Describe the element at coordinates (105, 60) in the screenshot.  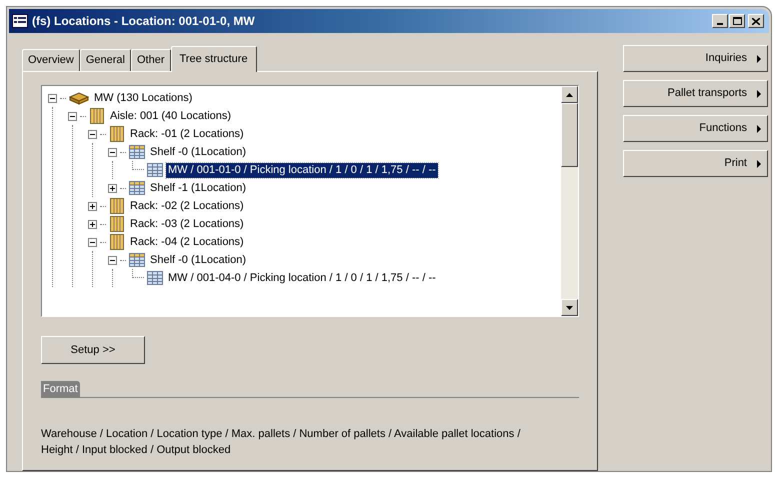
I see `tab: General` at that location.